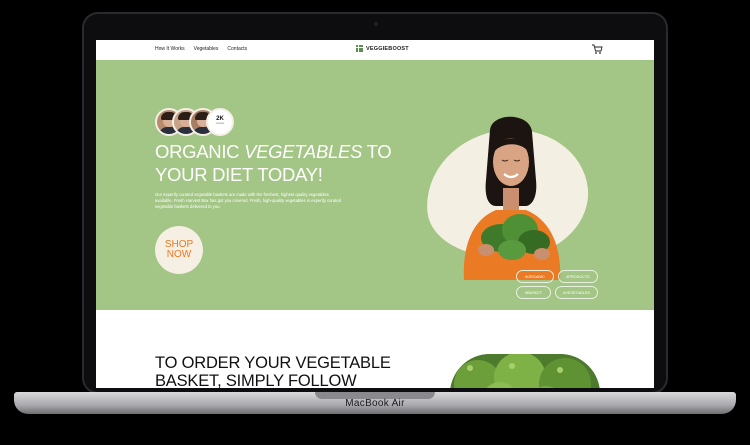  I want to click on nav-link-how-it-works: How It Works, so click(170, 49).